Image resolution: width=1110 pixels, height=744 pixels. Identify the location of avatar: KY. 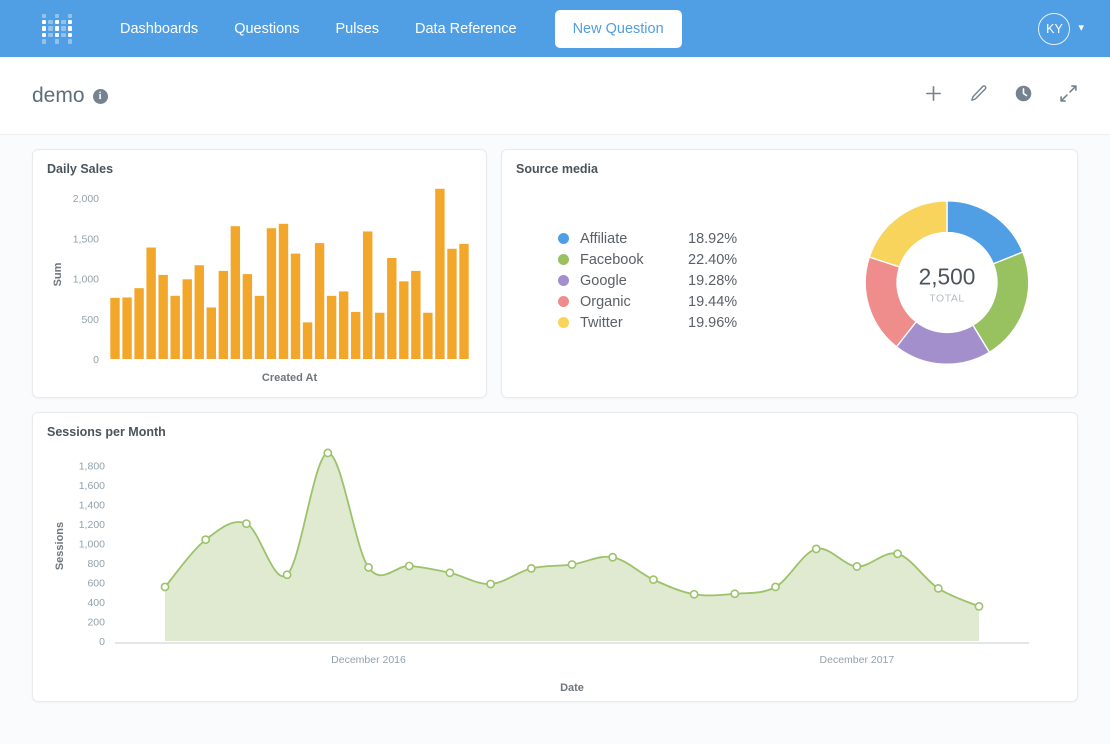
(1054, 28).